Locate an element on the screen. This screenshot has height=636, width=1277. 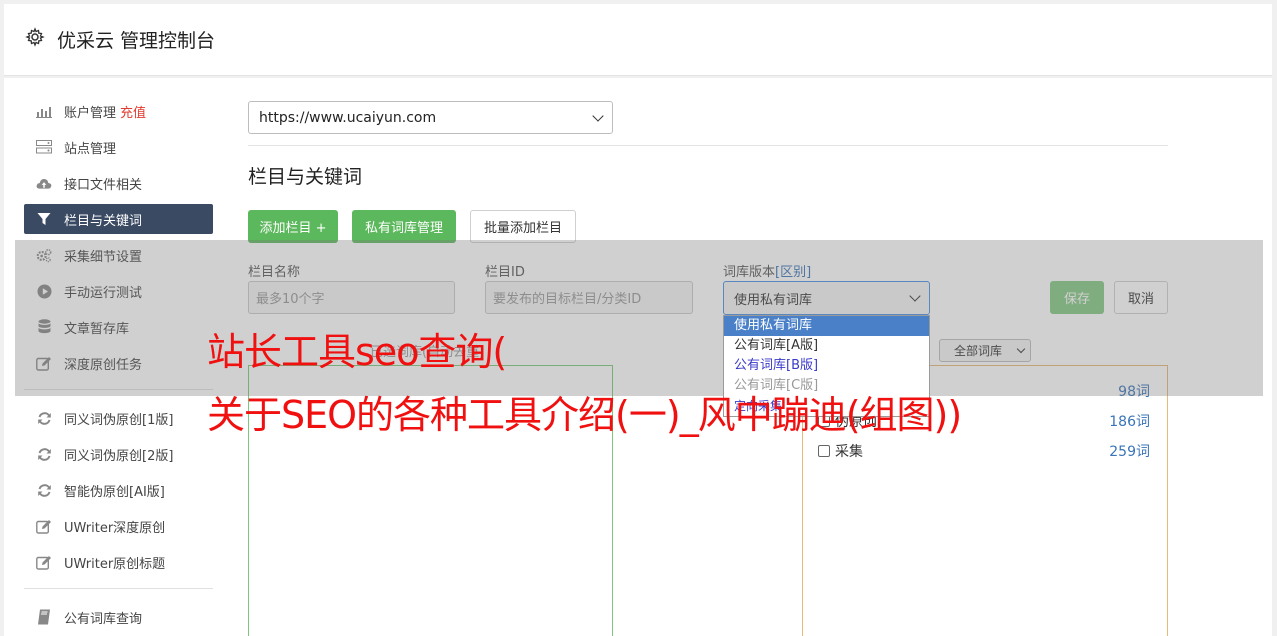
sidebar-item-columns-keywords: 栏目与关键词 is located at coordinates (118, 219).